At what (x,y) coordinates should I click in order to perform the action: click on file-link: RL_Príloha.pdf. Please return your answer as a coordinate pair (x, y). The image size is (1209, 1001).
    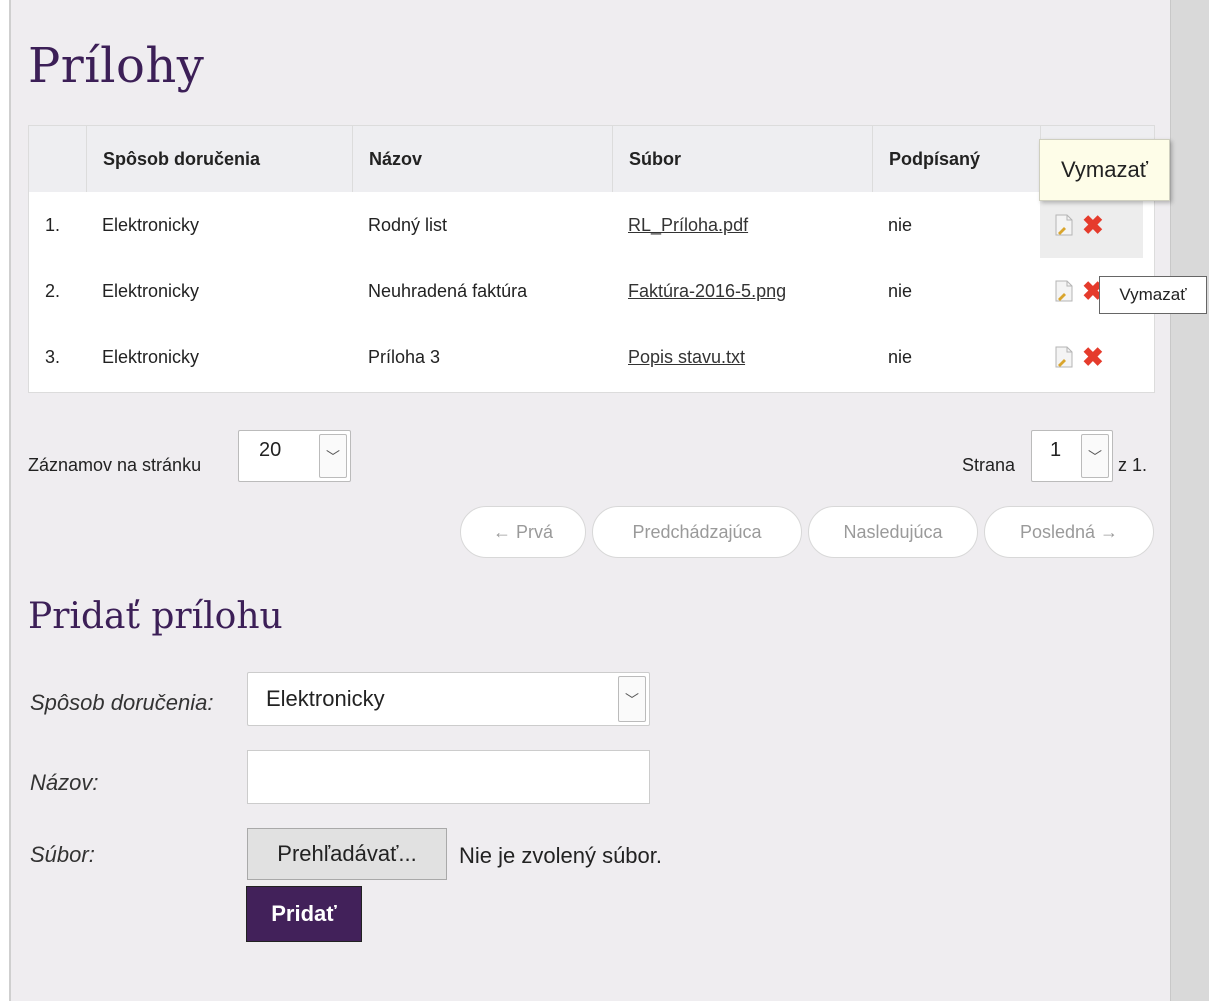
    Looking at the image, I should click on (688, 225).